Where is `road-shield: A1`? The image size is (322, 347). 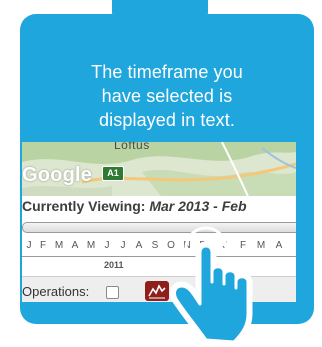 road-shield: A1 is located at coordinates (113, 173).